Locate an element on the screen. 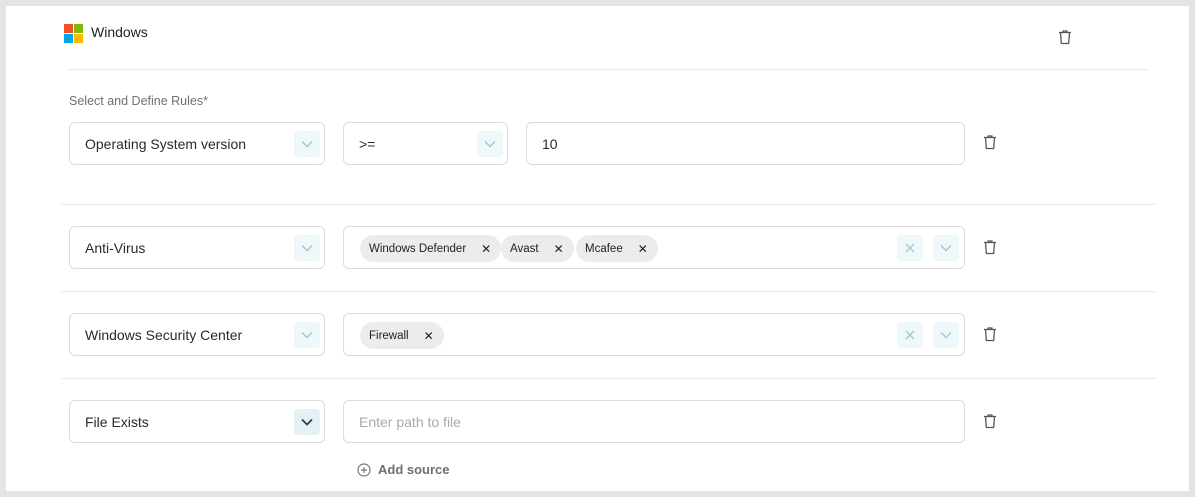  platform-title: Windows is located at coordinates (119, 32).